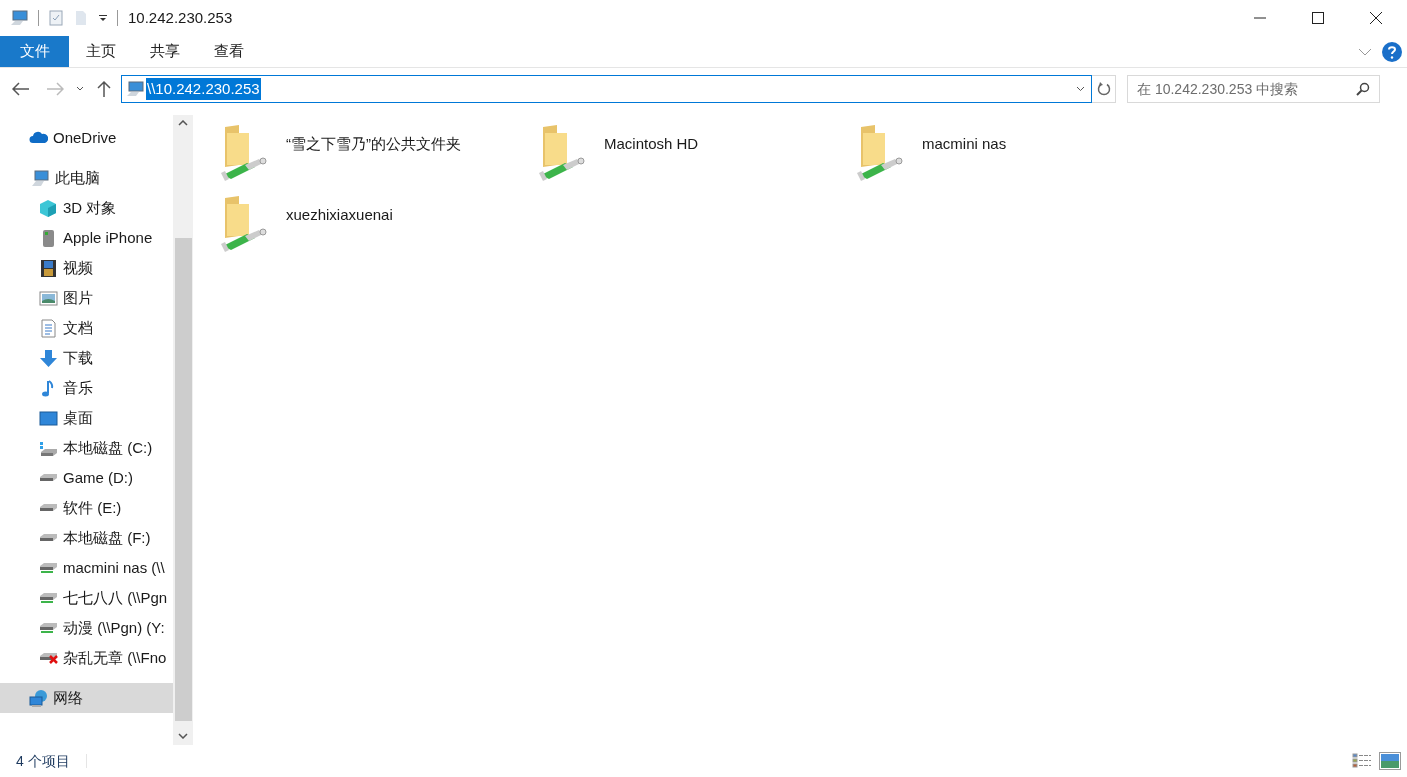 The height and width of the screenshot is (777, 1407). Describe the element at coordinates (86, 388) in the screenshot. I see `navigation-item: 音乐` at that location.